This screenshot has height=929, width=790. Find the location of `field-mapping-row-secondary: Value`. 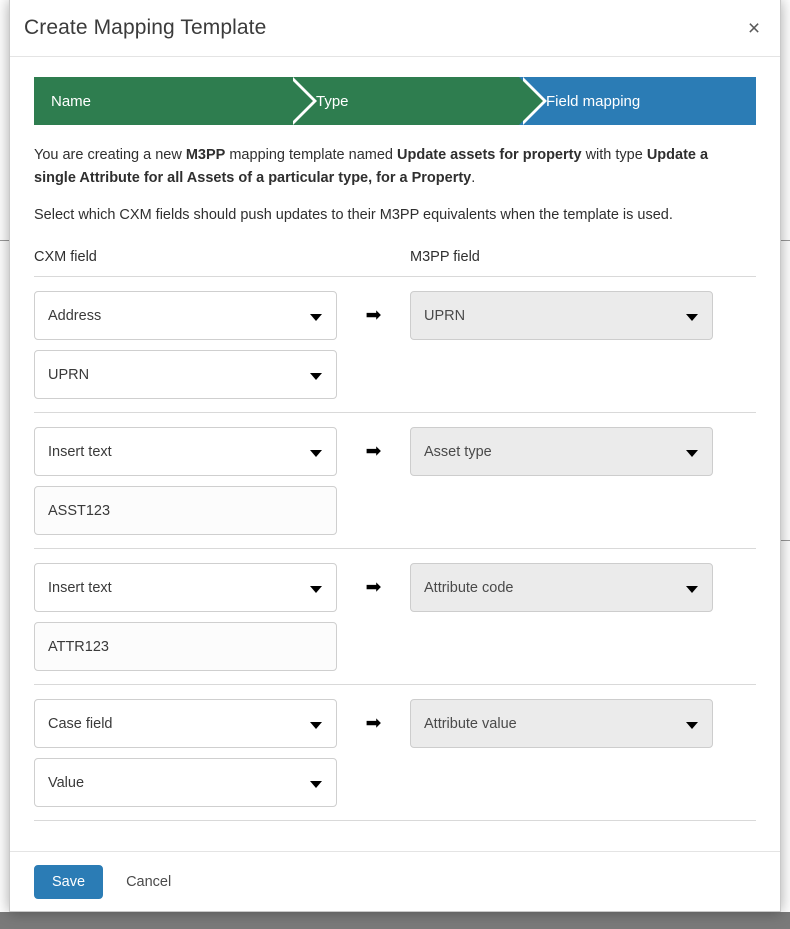

field-mapping-row-secondary: Value is located at coordinates (395, 783).